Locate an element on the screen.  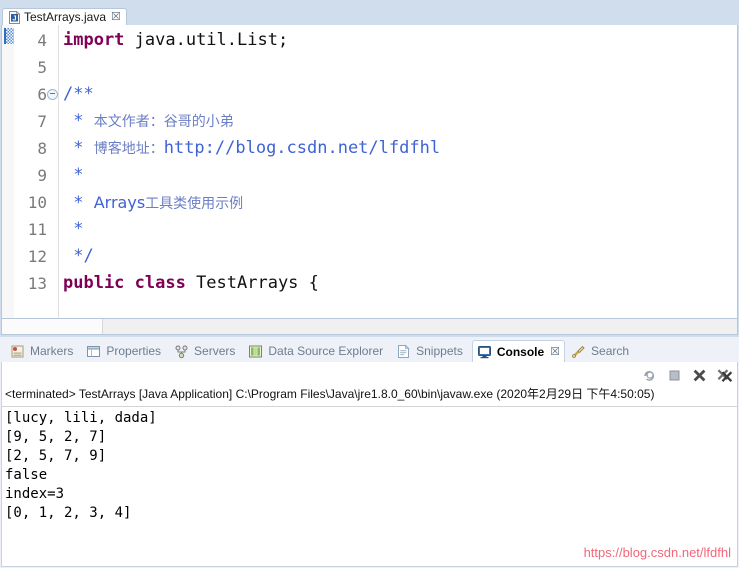
line-number: 4 is located at coordinates (42, 40).